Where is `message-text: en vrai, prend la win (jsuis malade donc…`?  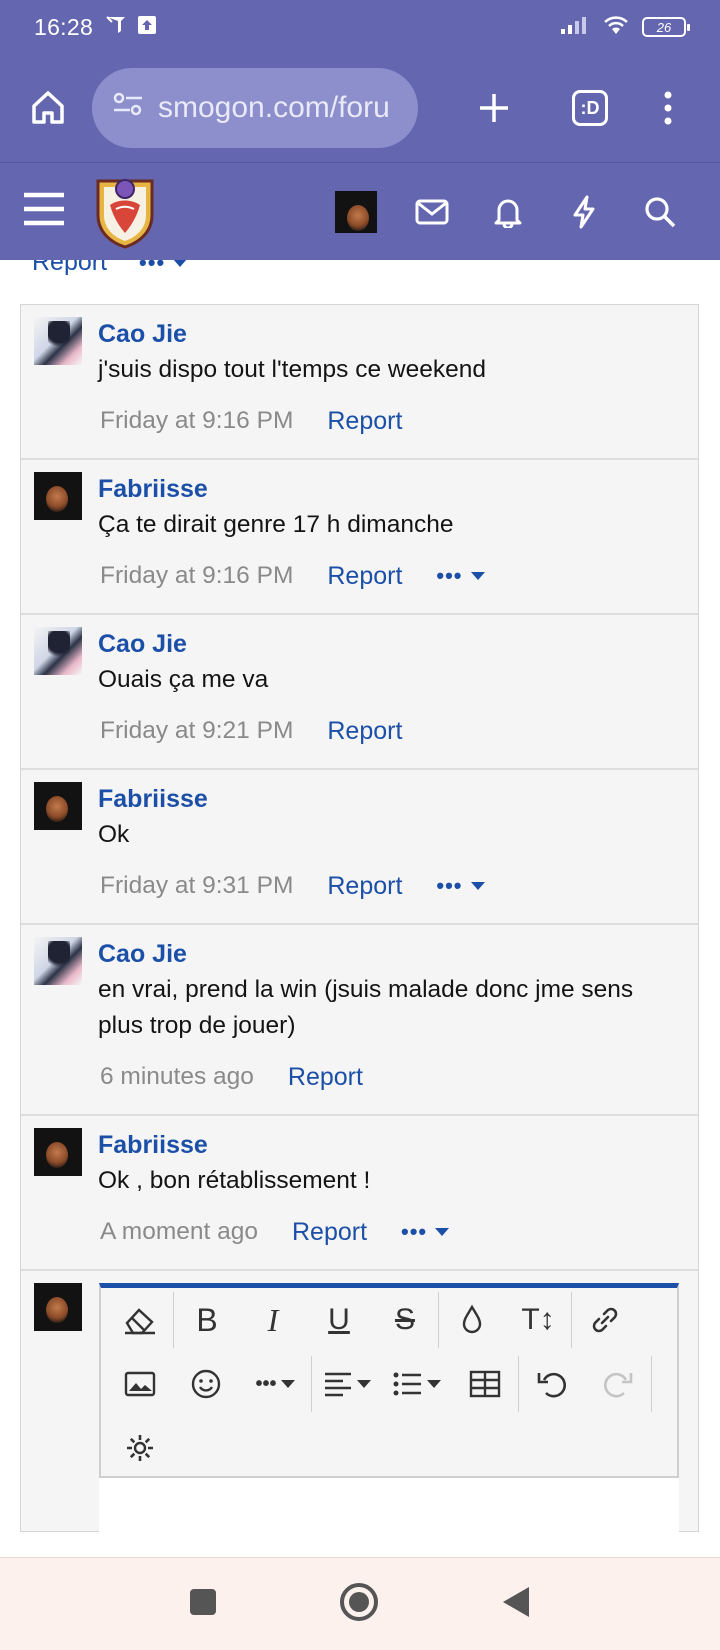
message-text: en vrai, prend la win (jsuis malade donc… is located at coordinates (366, 1007).